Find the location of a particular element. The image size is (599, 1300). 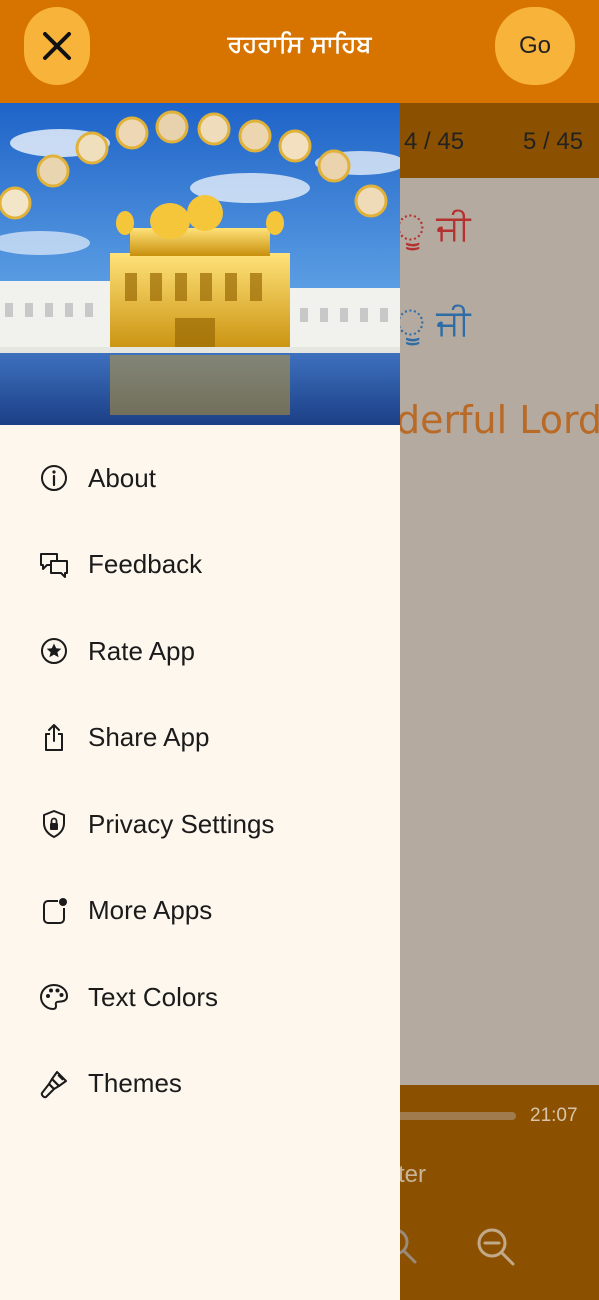

menu-label: Share App is located at coordinates (149, 737).